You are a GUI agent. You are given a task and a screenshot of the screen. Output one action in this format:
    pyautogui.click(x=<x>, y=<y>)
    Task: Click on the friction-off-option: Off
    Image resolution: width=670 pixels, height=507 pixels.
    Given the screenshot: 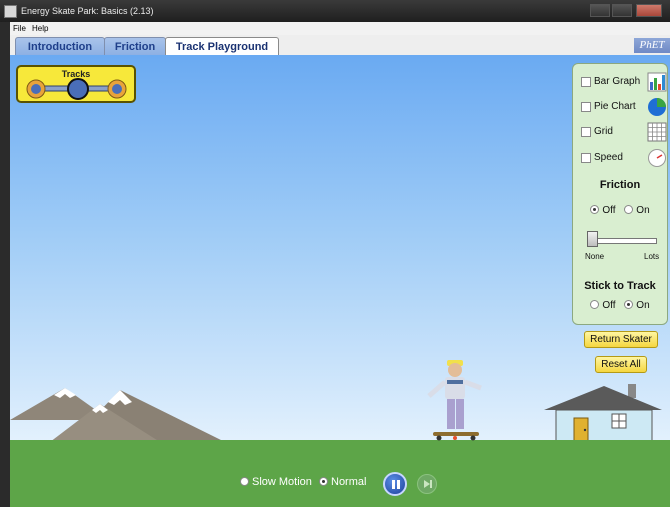 What is the action you would take?
    pyautogui.click(x=603, y=210)
    